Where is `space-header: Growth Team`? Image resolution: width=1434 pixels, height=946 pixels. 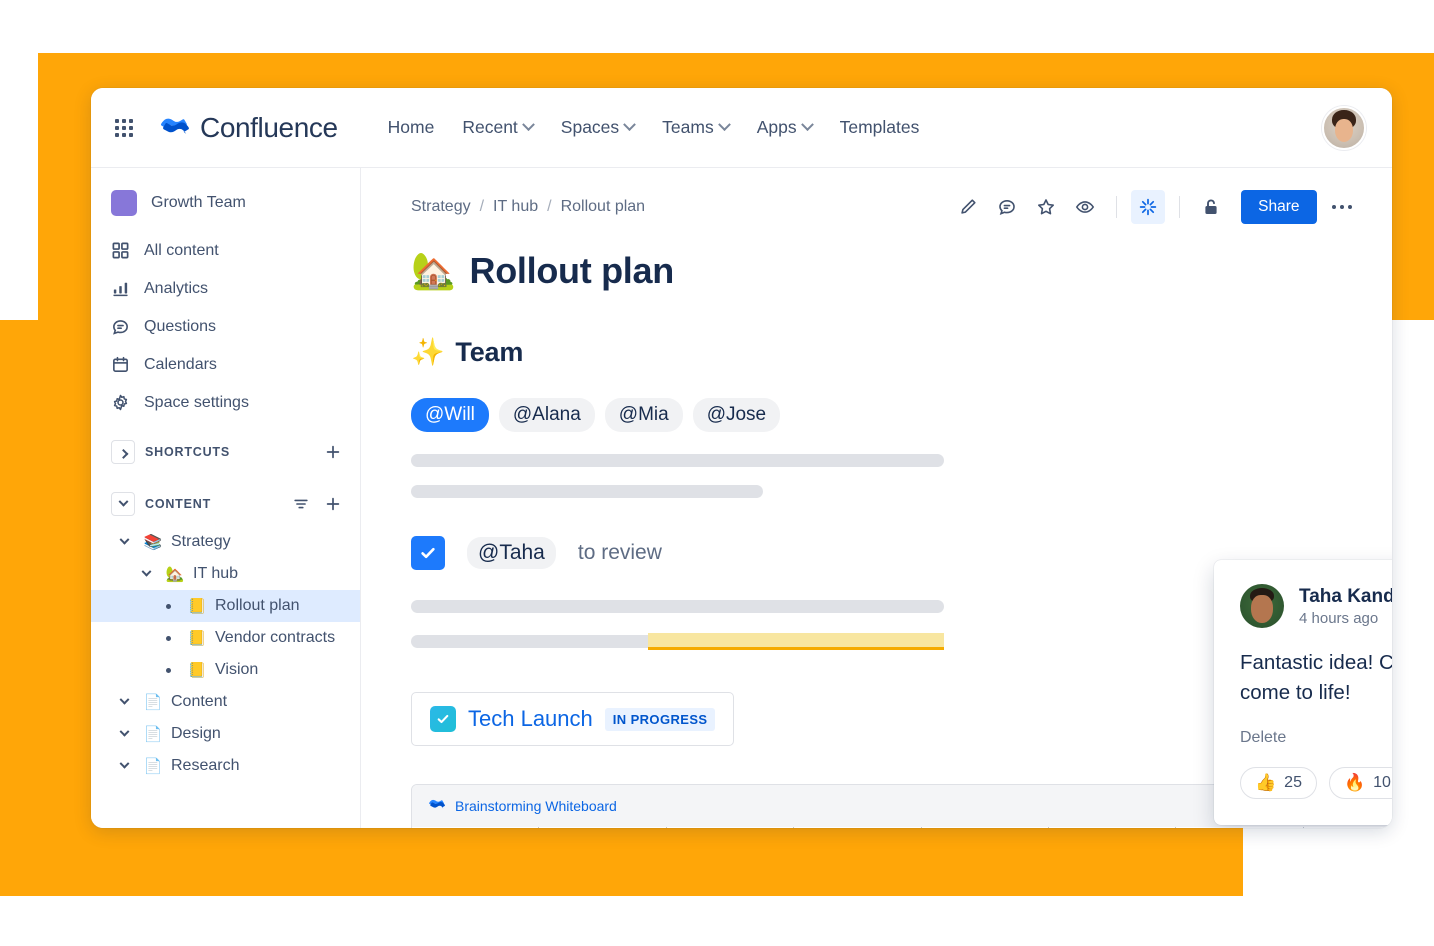
space-header: Growth Team is located at coordinates (225, 203).